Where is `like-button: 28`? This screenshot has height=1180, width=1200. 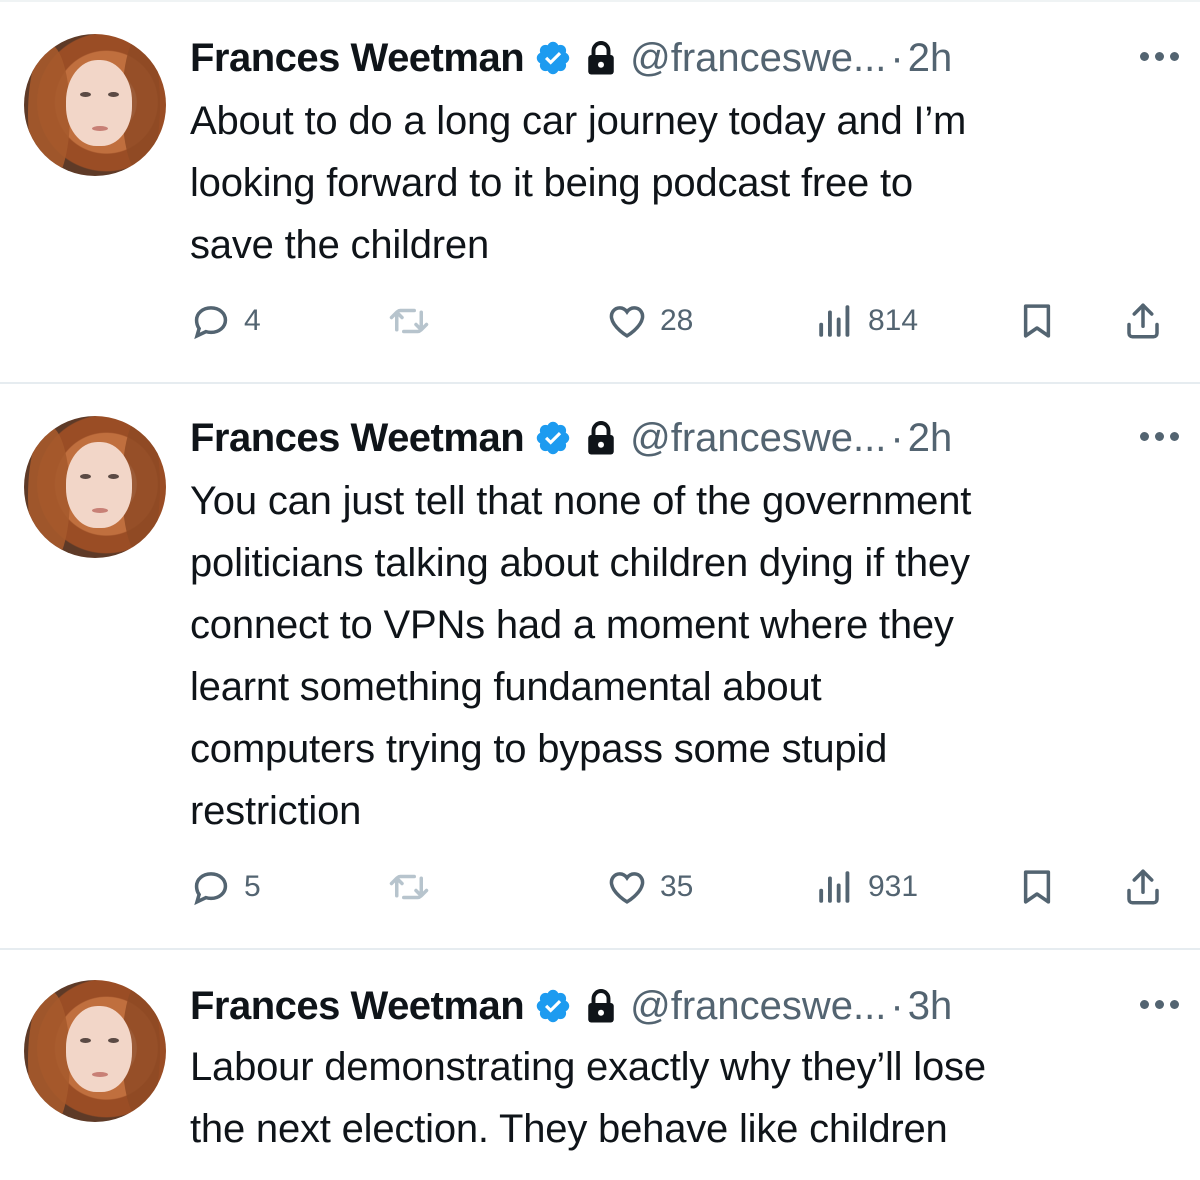 like-button: 28 is located at coordinates (649, 321).